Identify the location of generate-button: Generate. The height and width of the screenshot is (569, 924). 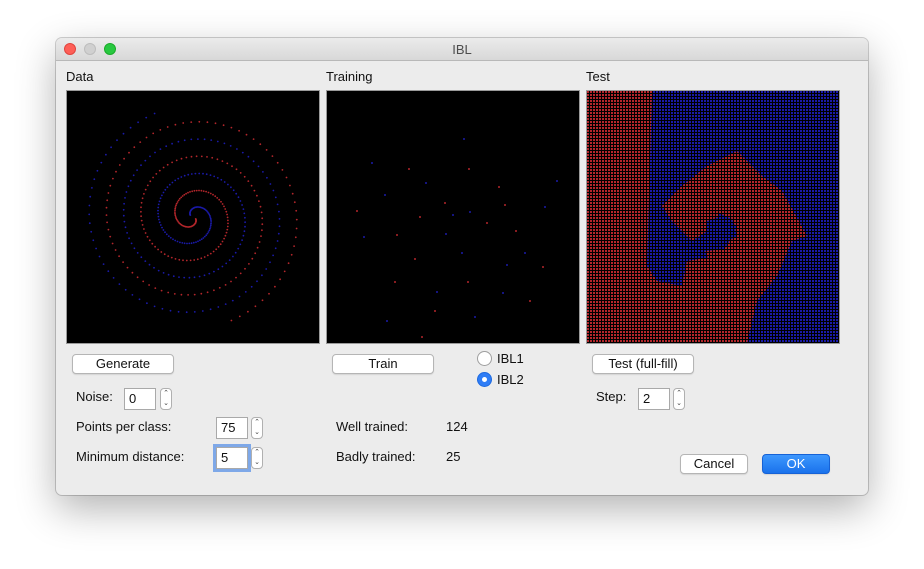
(123, 364).